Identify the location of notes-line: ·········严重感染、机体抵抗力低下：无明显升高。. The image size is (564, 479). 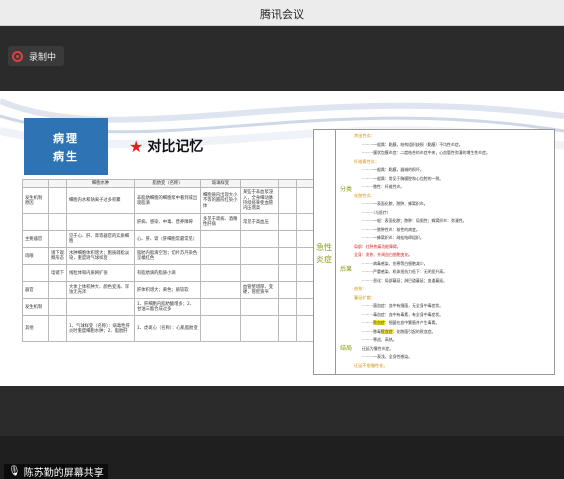
(405, 271).